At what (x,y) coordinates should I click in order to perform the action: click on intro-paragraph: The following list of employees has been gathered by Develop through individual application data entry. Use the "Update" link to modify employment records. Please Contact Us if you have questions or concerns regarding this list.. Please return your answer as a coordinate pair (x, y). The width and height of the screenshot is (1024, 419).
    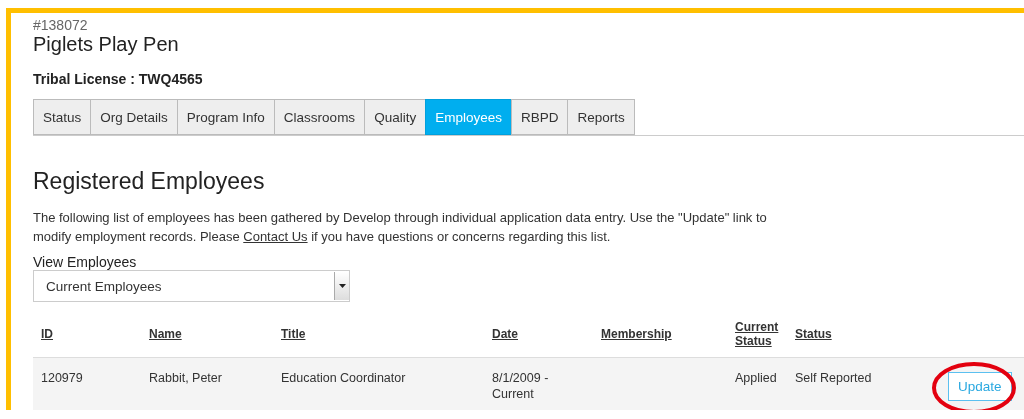
    Looking at the image, I should click on (400, 227).